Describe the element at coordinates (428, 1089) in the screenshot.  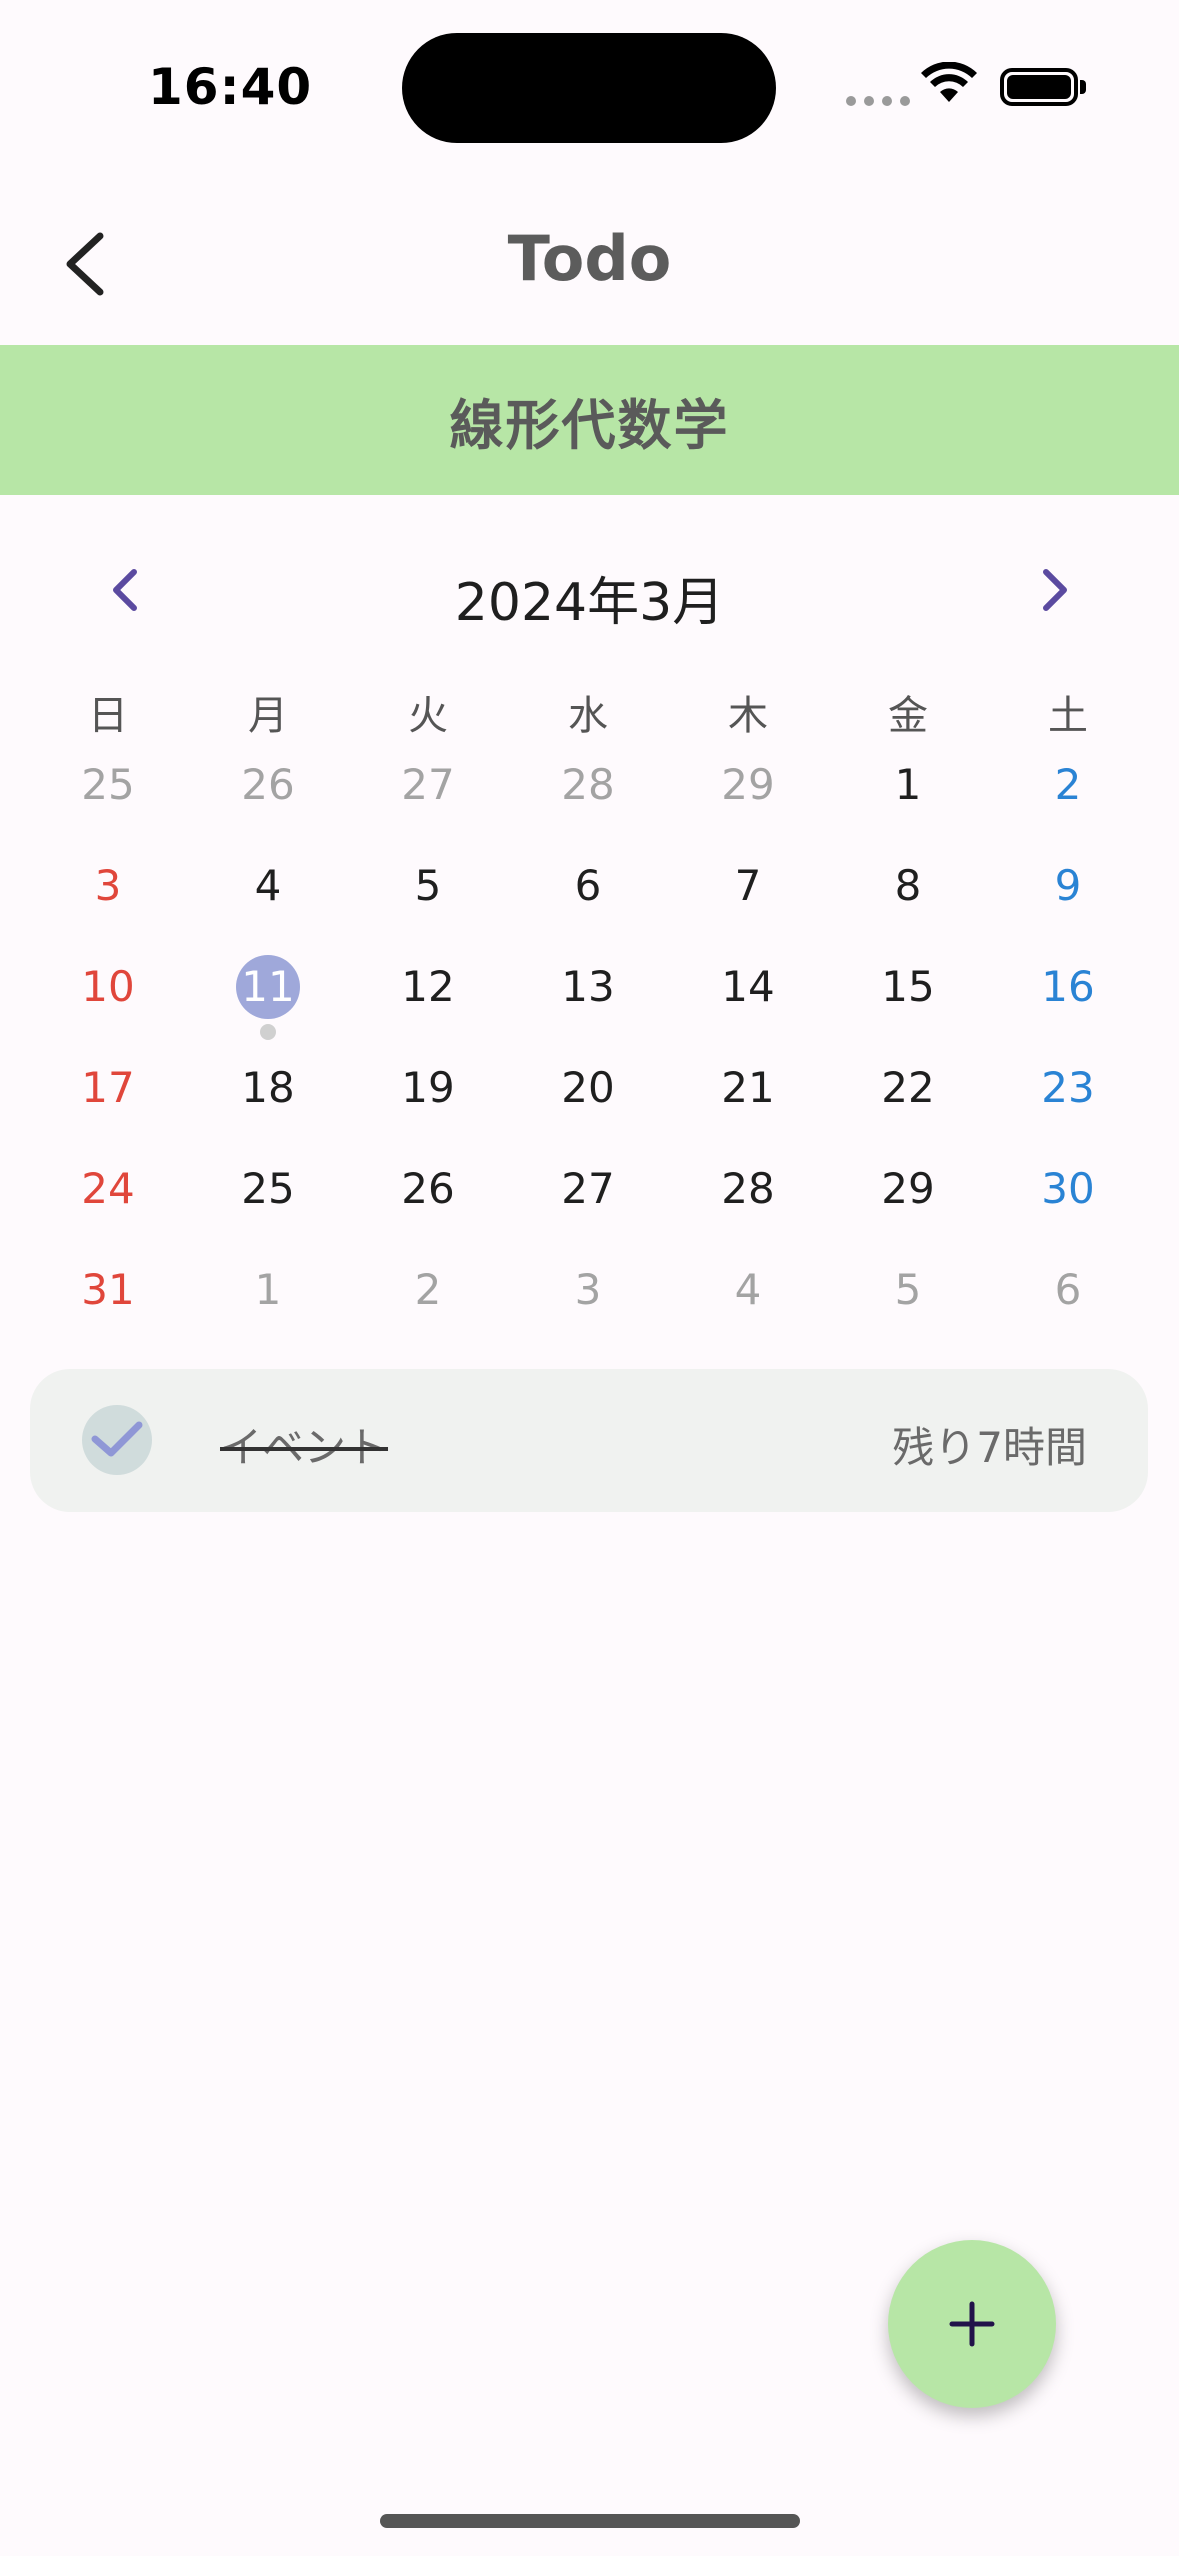
I see `calendar-day: 19` at that location.